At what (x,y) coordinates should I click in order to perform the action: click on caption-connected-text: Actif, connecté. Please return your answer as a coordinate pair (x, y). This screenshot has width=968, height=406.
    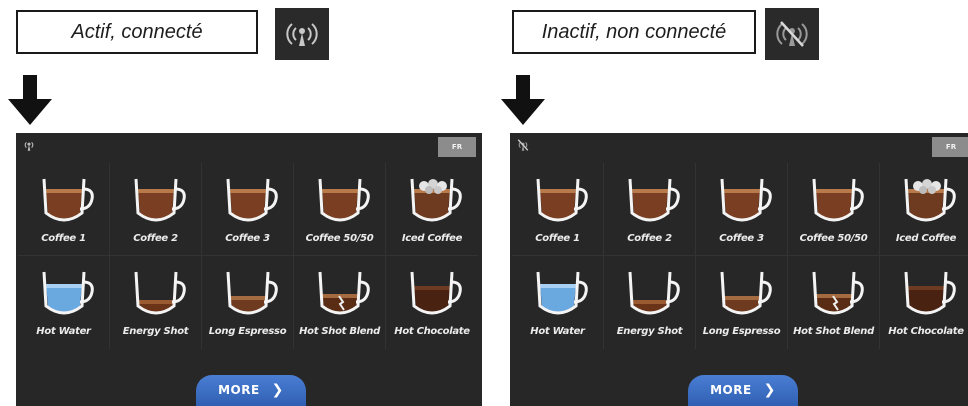
    Looking at the image, I should click on (137, 31).